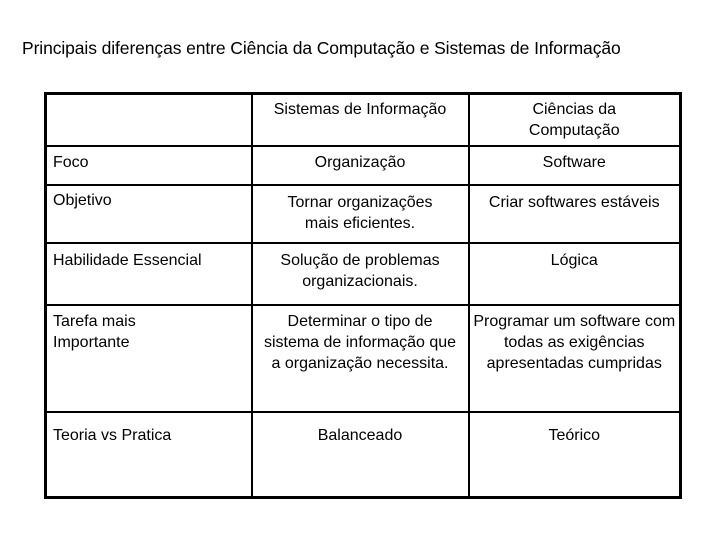 The height and width of the screenshot is (540, 720). I want to click on header-empty-cell, so click(148, 119).